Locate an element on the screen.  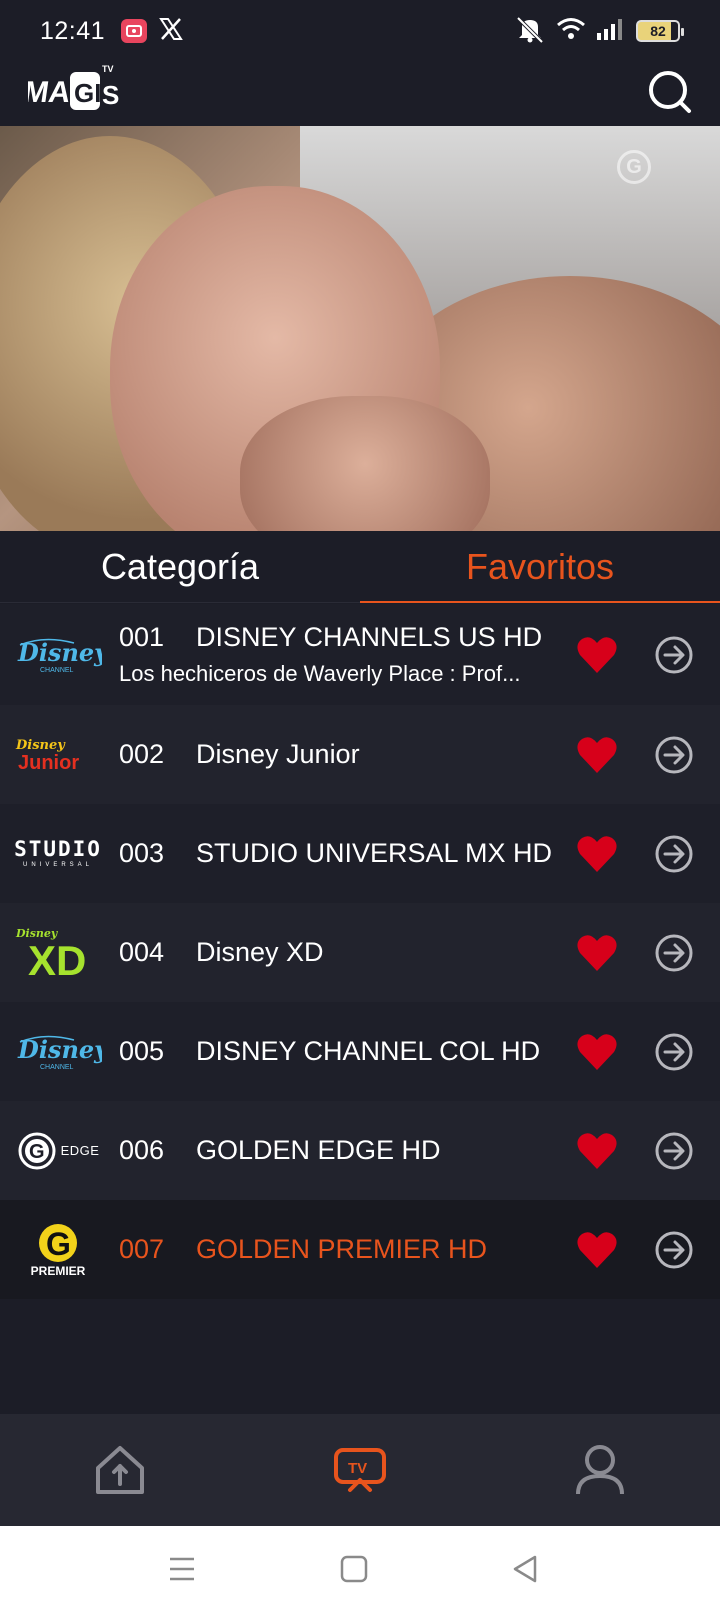
nav-home is located at coordinates (120, 1470).